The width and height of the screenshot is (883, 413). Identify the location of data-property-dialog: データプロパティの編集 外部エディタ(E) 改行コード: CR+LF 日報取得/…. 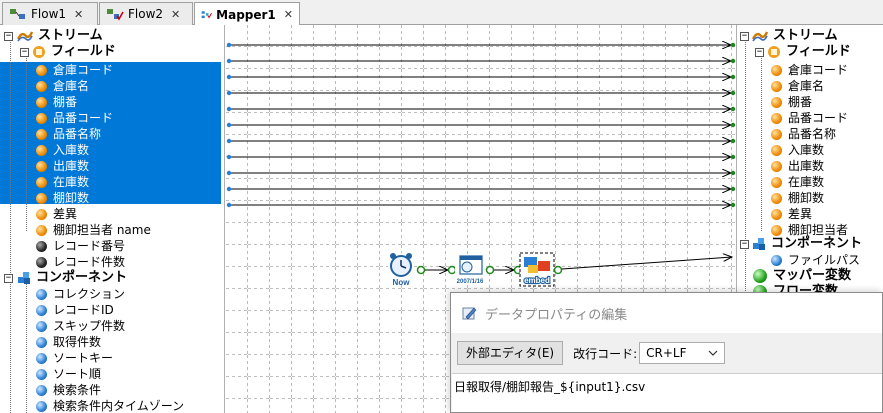
(666, 352).